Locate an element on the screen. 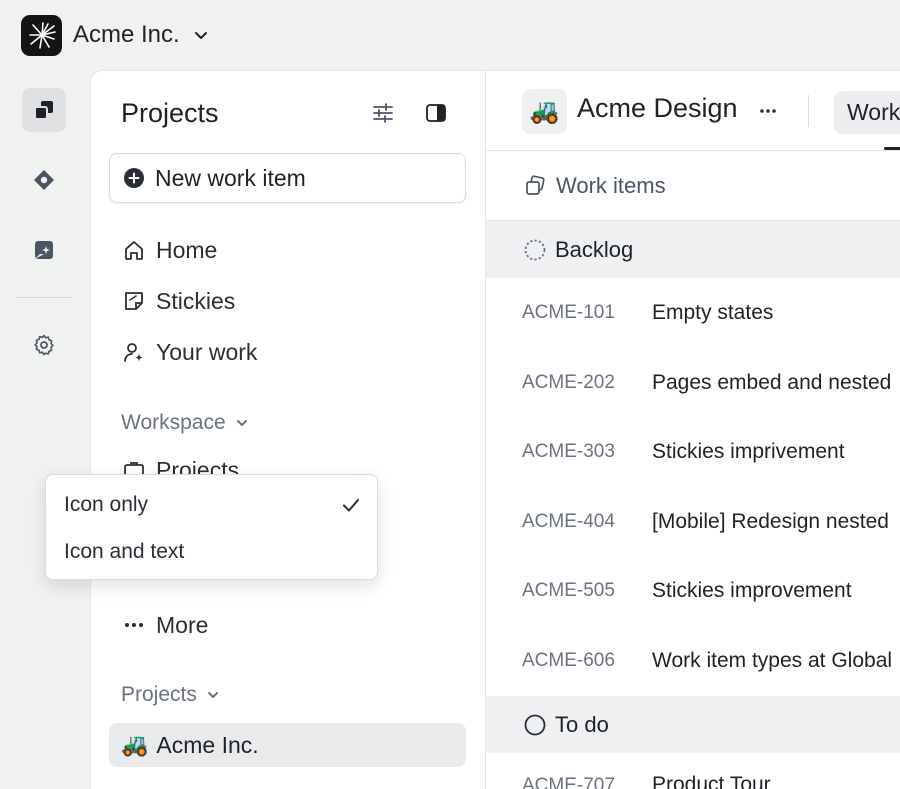 This screenshot has height=789, width=900. header-divider is located at coordinates (808, 111).